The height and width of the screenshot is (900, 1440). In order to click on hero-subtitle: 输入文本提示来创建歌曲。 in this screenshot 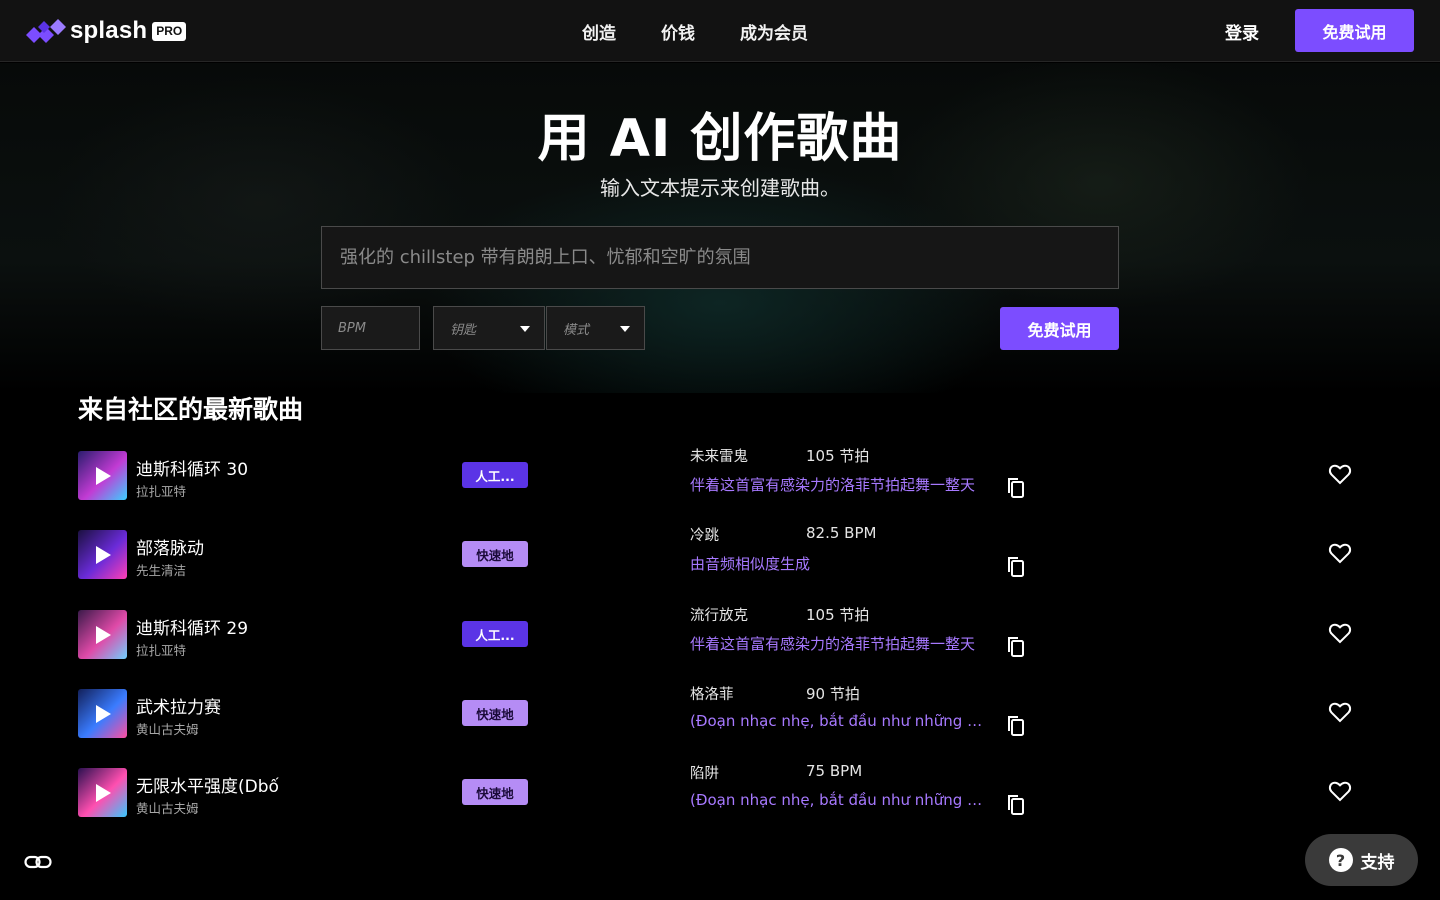, I will do `click(720, 188)`.